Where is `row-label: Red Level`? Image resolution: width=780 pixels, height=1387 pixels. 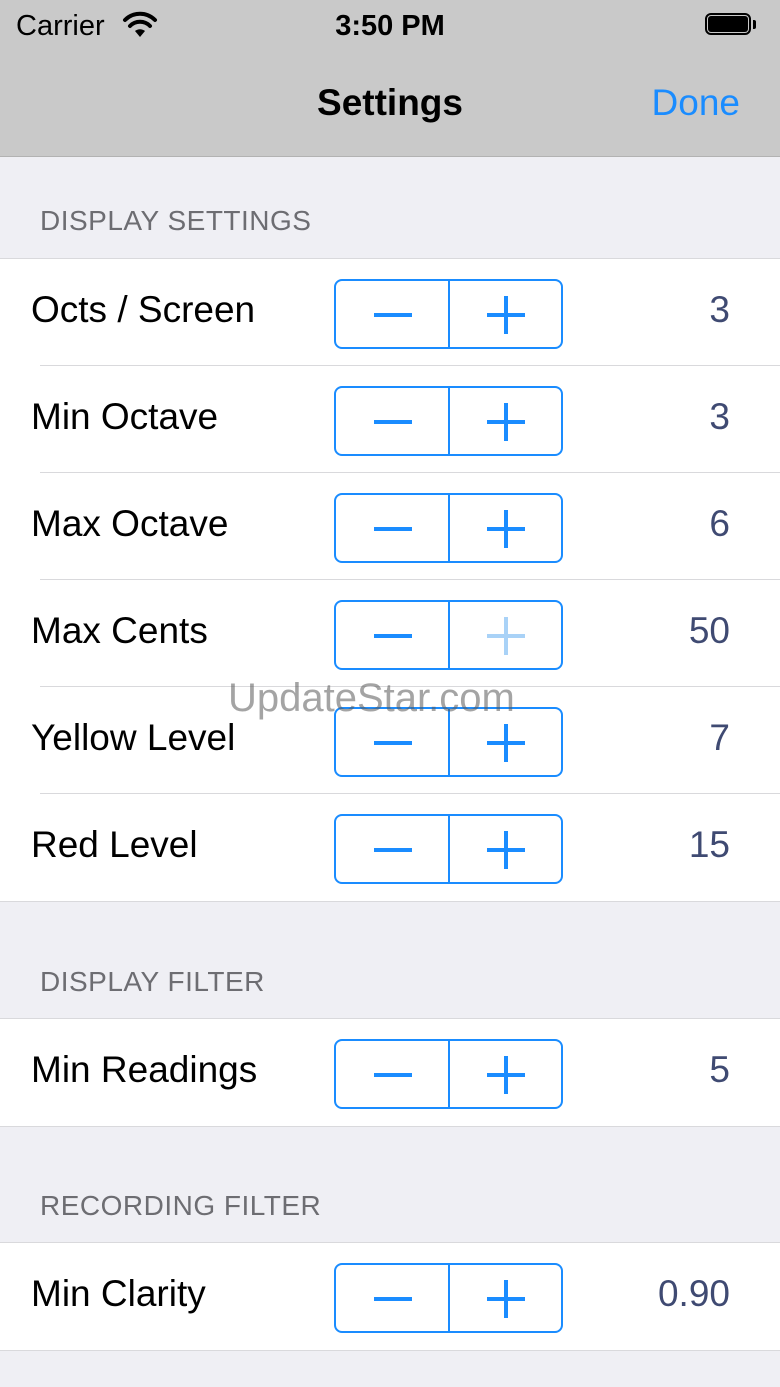 row-label: Red Level is located at coordinates (114, 844).